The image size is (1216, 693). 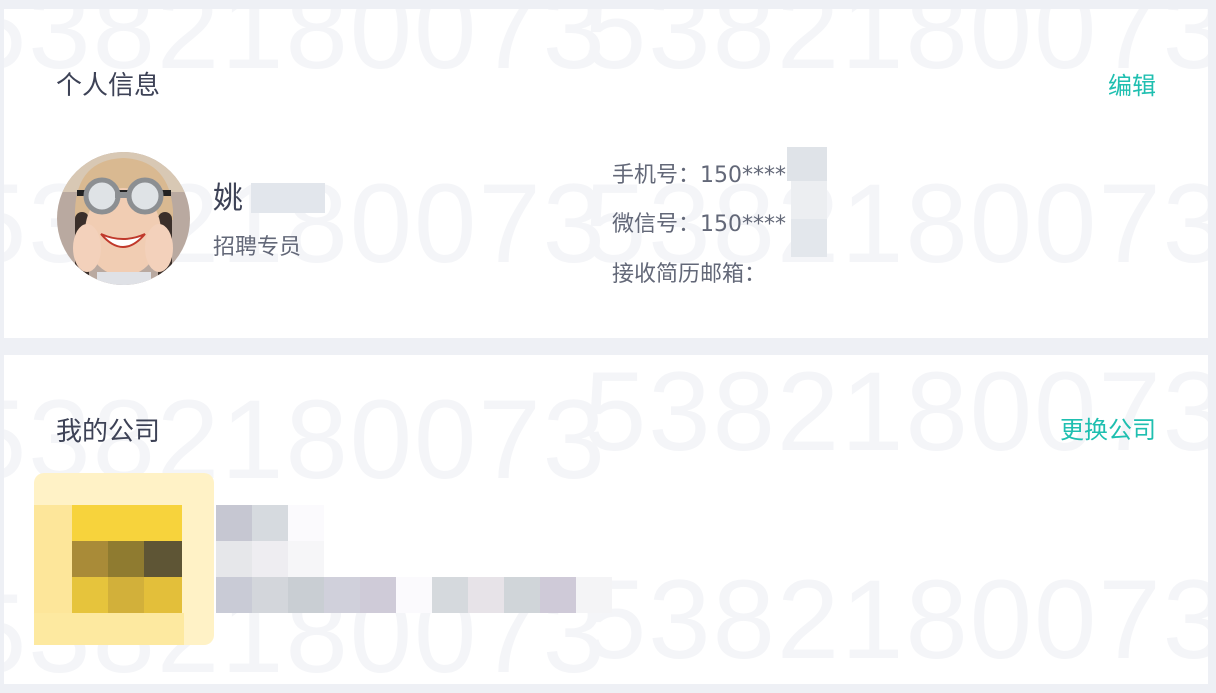 I want to click on personal-info-title: 个人信息, so click(x=108, y=86).